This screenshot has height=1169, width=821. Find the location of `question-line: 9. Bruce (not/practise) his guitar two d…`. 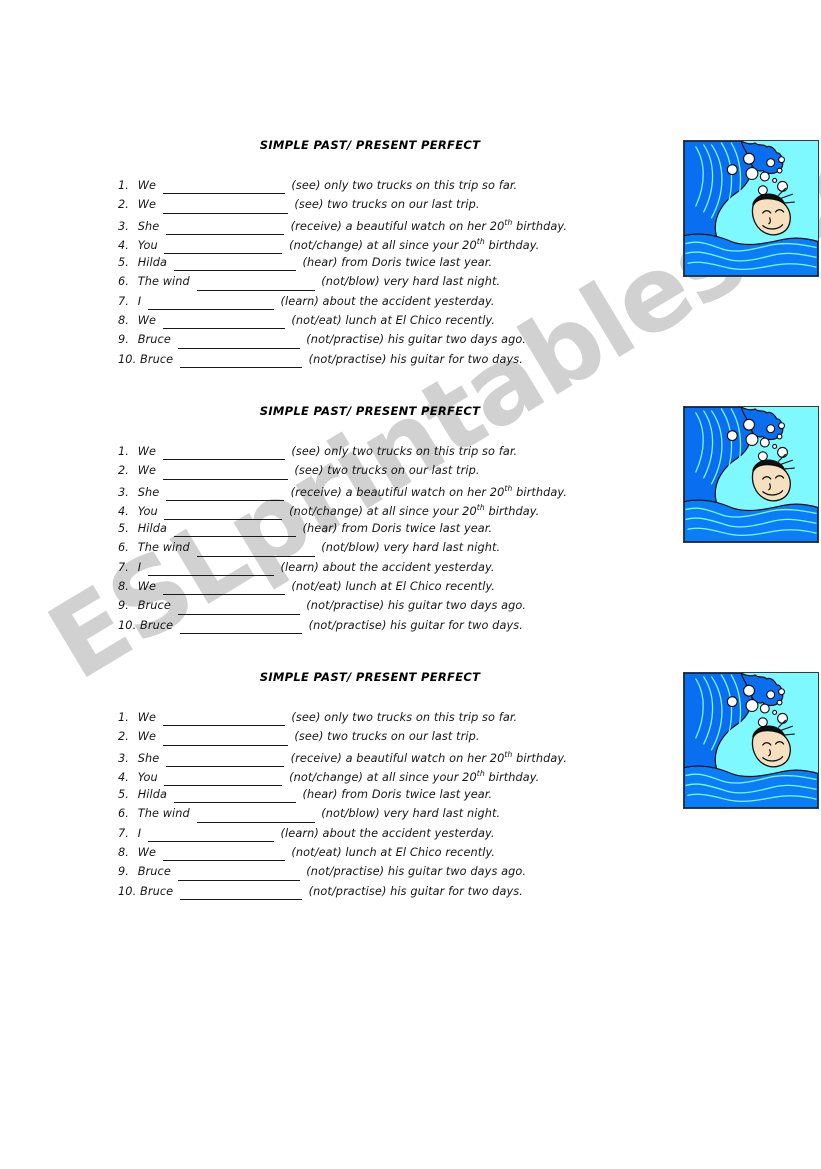

question-line: 9. Bruce (not/practise) his guitar two d… is located at coordinates (398, 338).